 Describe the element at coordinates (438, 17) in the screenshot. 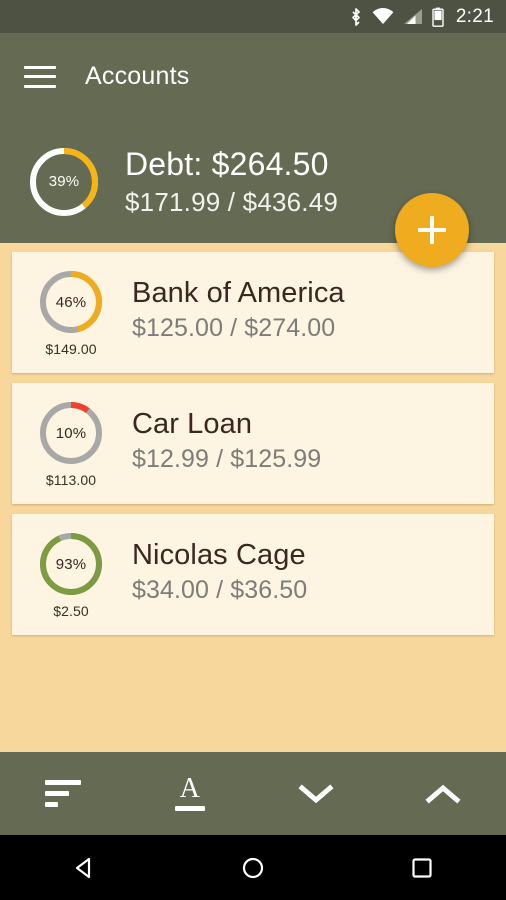

I see `battery-icon` at that location.